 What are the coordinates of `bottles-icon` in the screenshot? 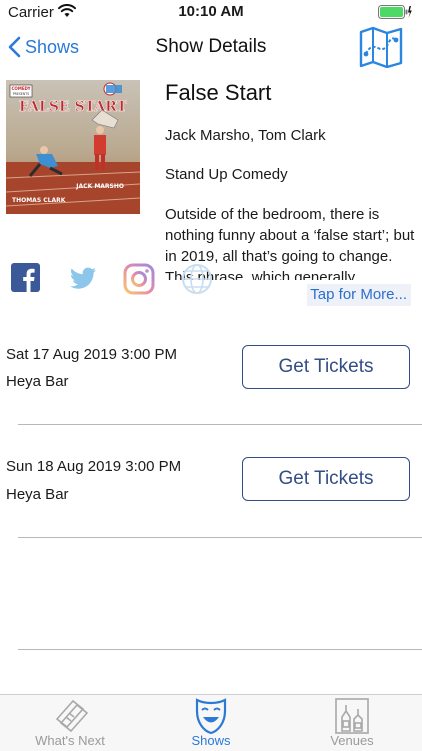 It's located at (352, 716).